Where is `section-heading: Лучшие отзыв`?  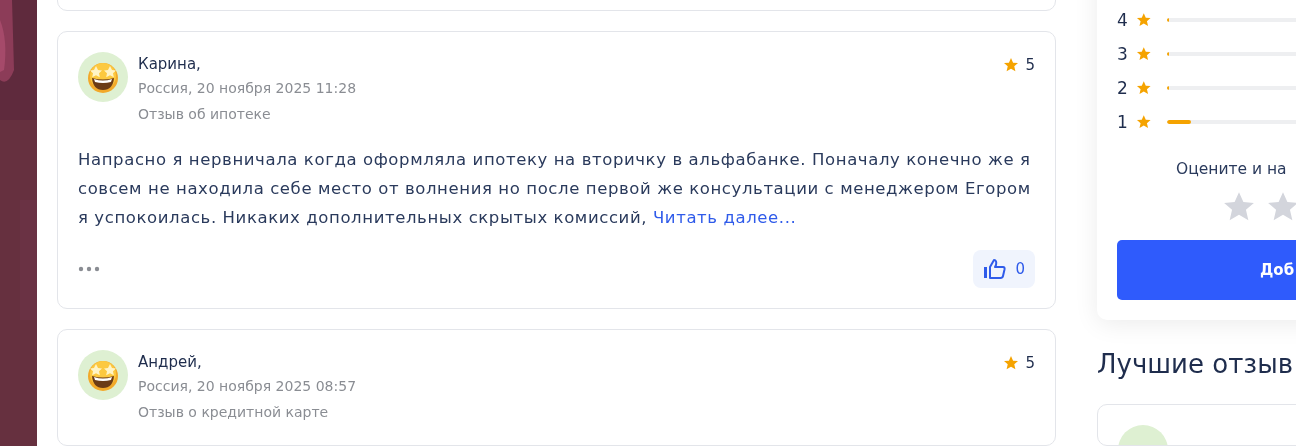
section-heading: Лучшие отзыв is located at coordinates (1195, 364).